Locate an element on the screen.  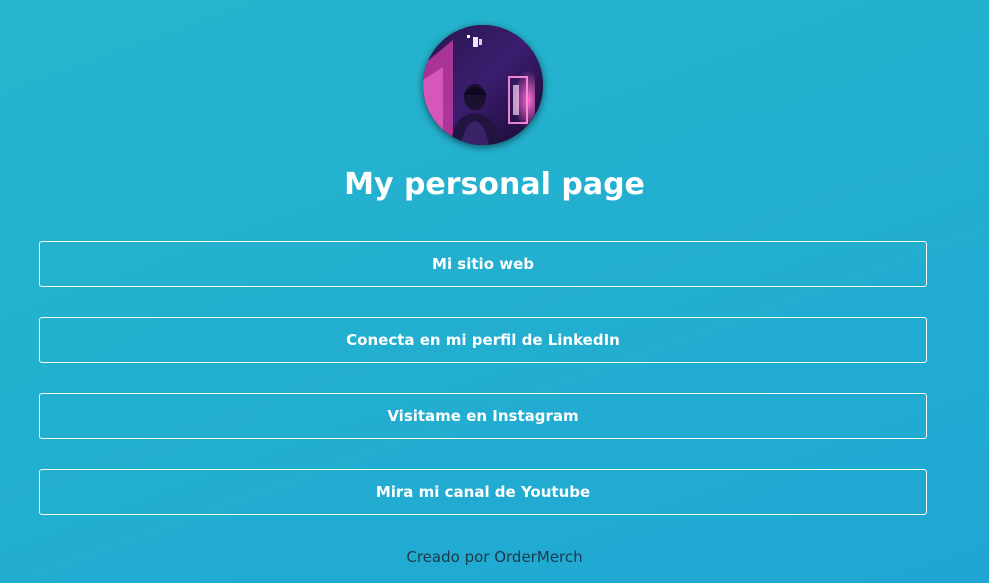
website-link-button: Mi sitio web is located at coordinates (483, 264).